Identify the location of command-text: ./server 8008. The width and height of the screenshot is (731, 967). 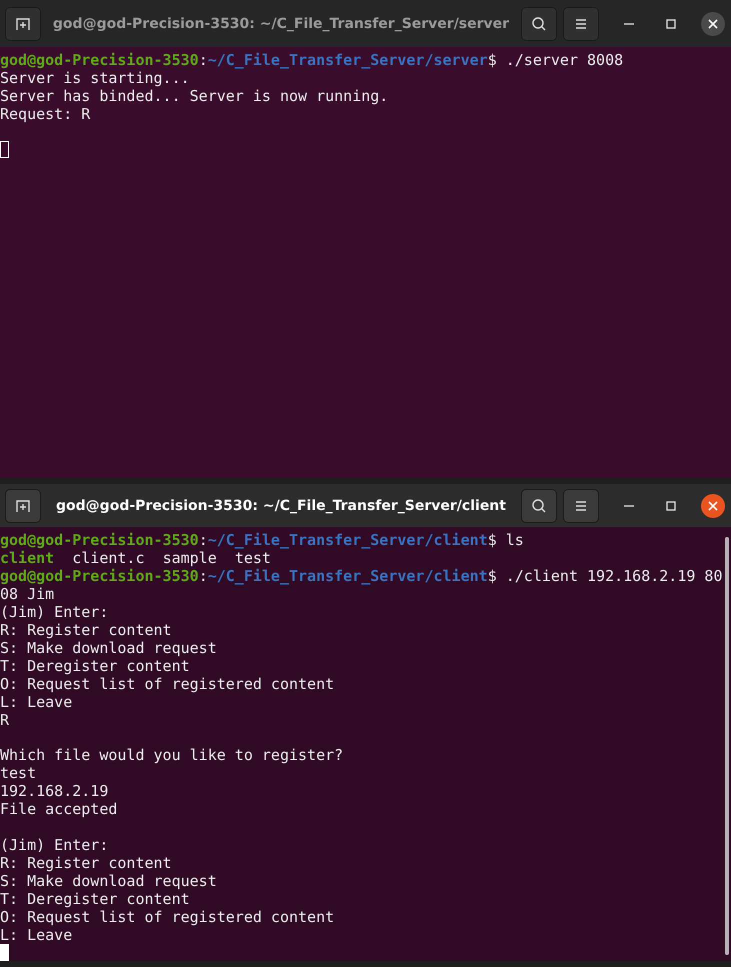
(564, 60).